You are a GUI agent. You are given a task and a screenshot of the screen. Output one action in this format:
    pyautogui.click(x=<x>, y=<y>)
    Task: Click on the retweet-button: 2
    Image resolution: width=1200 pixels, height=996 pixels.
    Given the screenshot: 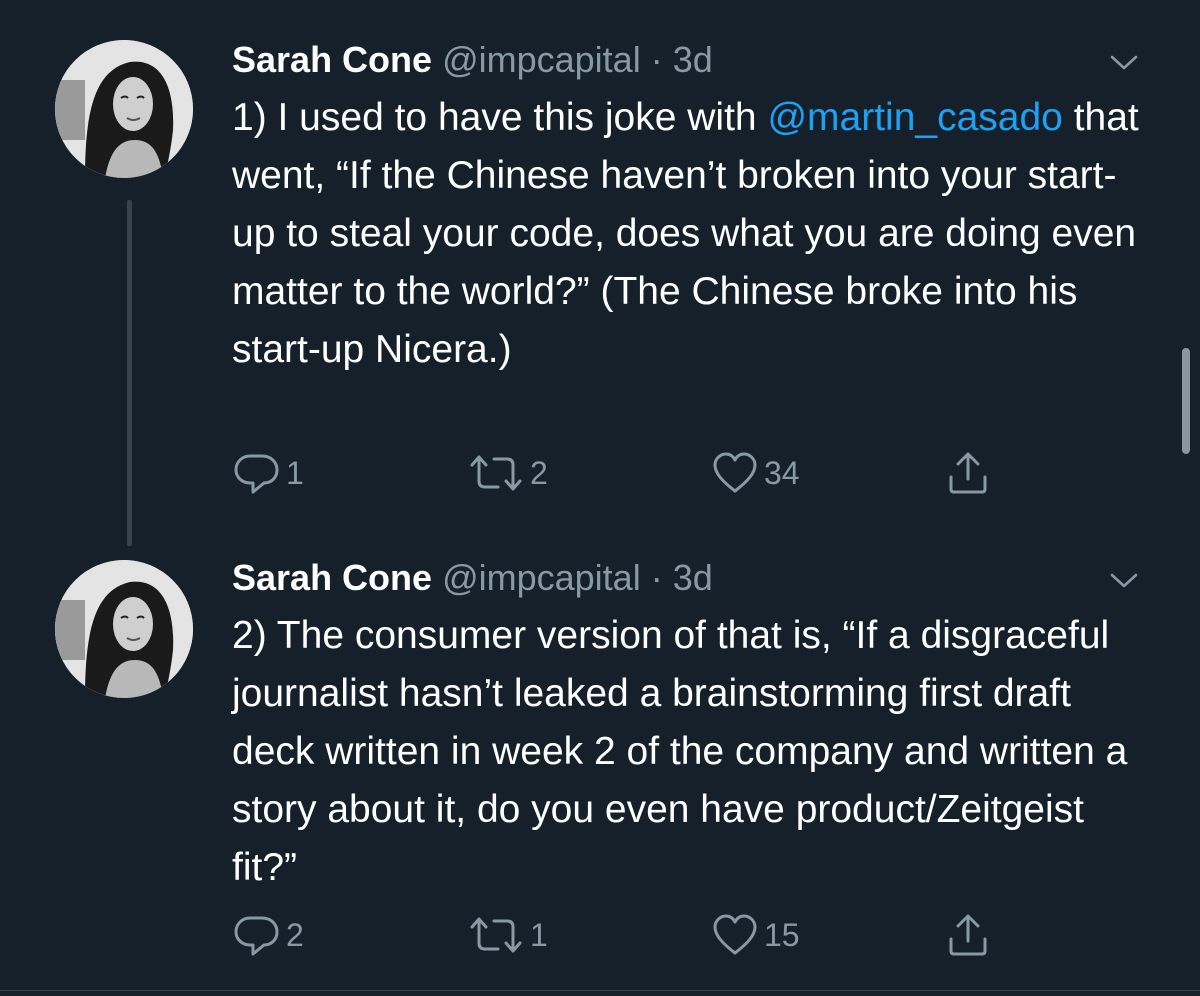 What is the action you would take?
    pyautogui.click(x=508, y=473)
    